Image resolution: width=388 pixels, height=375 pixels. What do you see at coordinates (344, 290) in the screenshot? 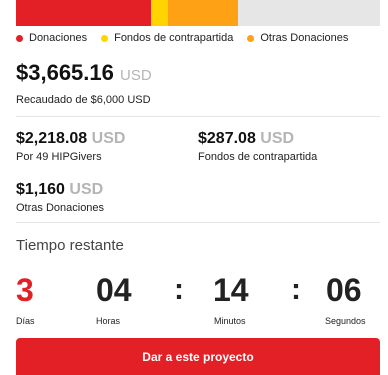
I see `countdown-seconds: 06` at bounding box center [344, 290].